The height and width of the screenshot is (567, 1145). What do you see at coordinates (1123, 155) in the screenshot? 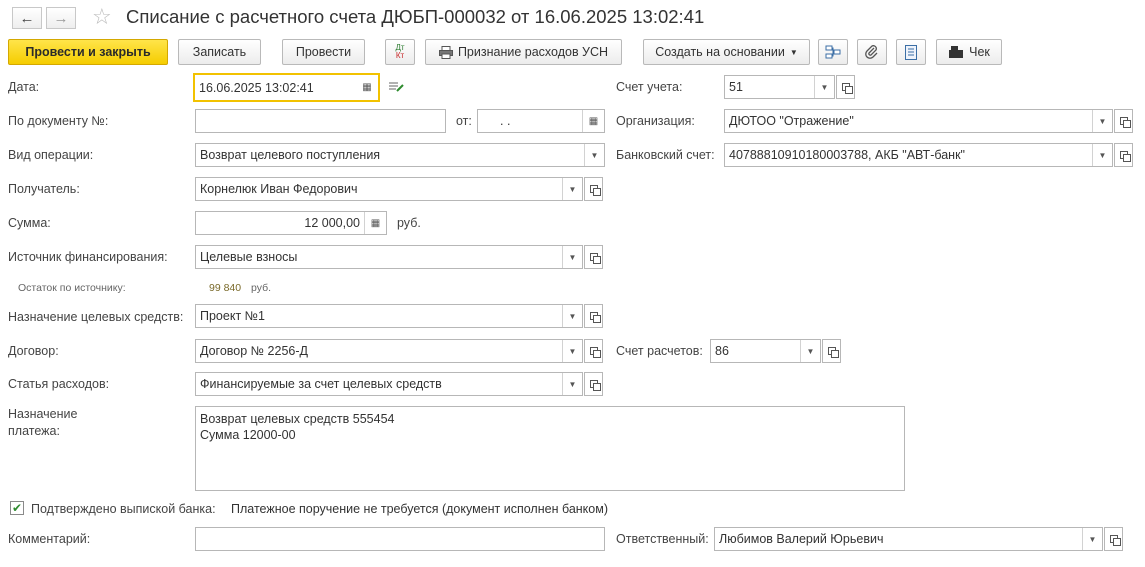
I see `open-bank-account-icon` at bounding box center [1123, 155].